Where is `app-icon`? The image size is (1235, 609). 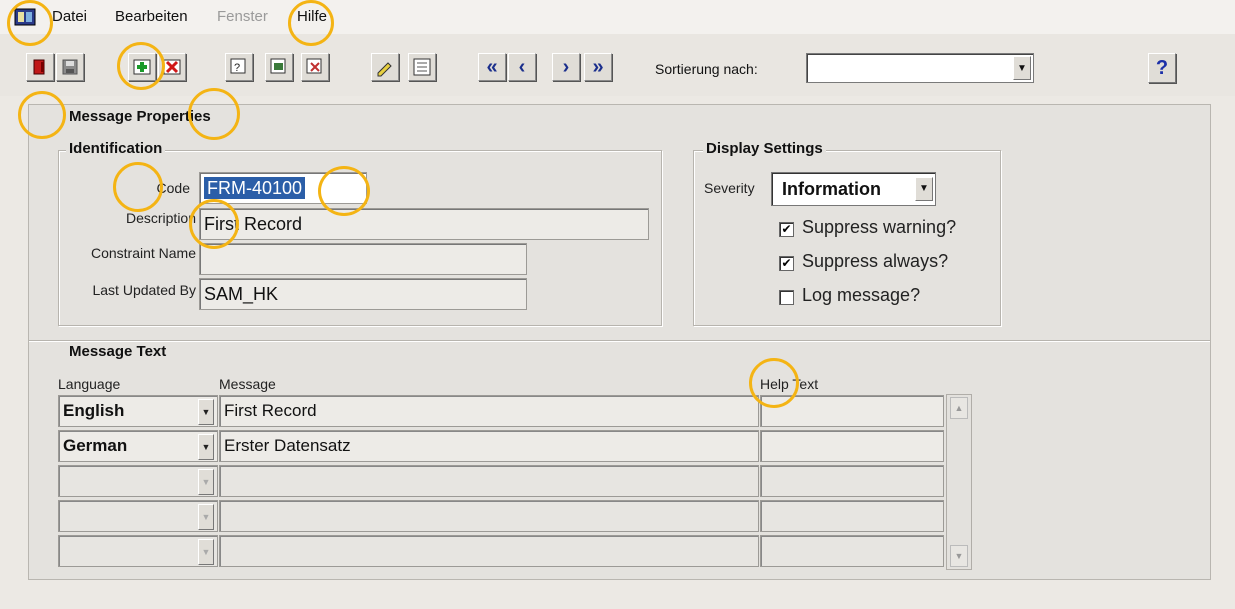
app-icon is located at coordinates (25, 17).